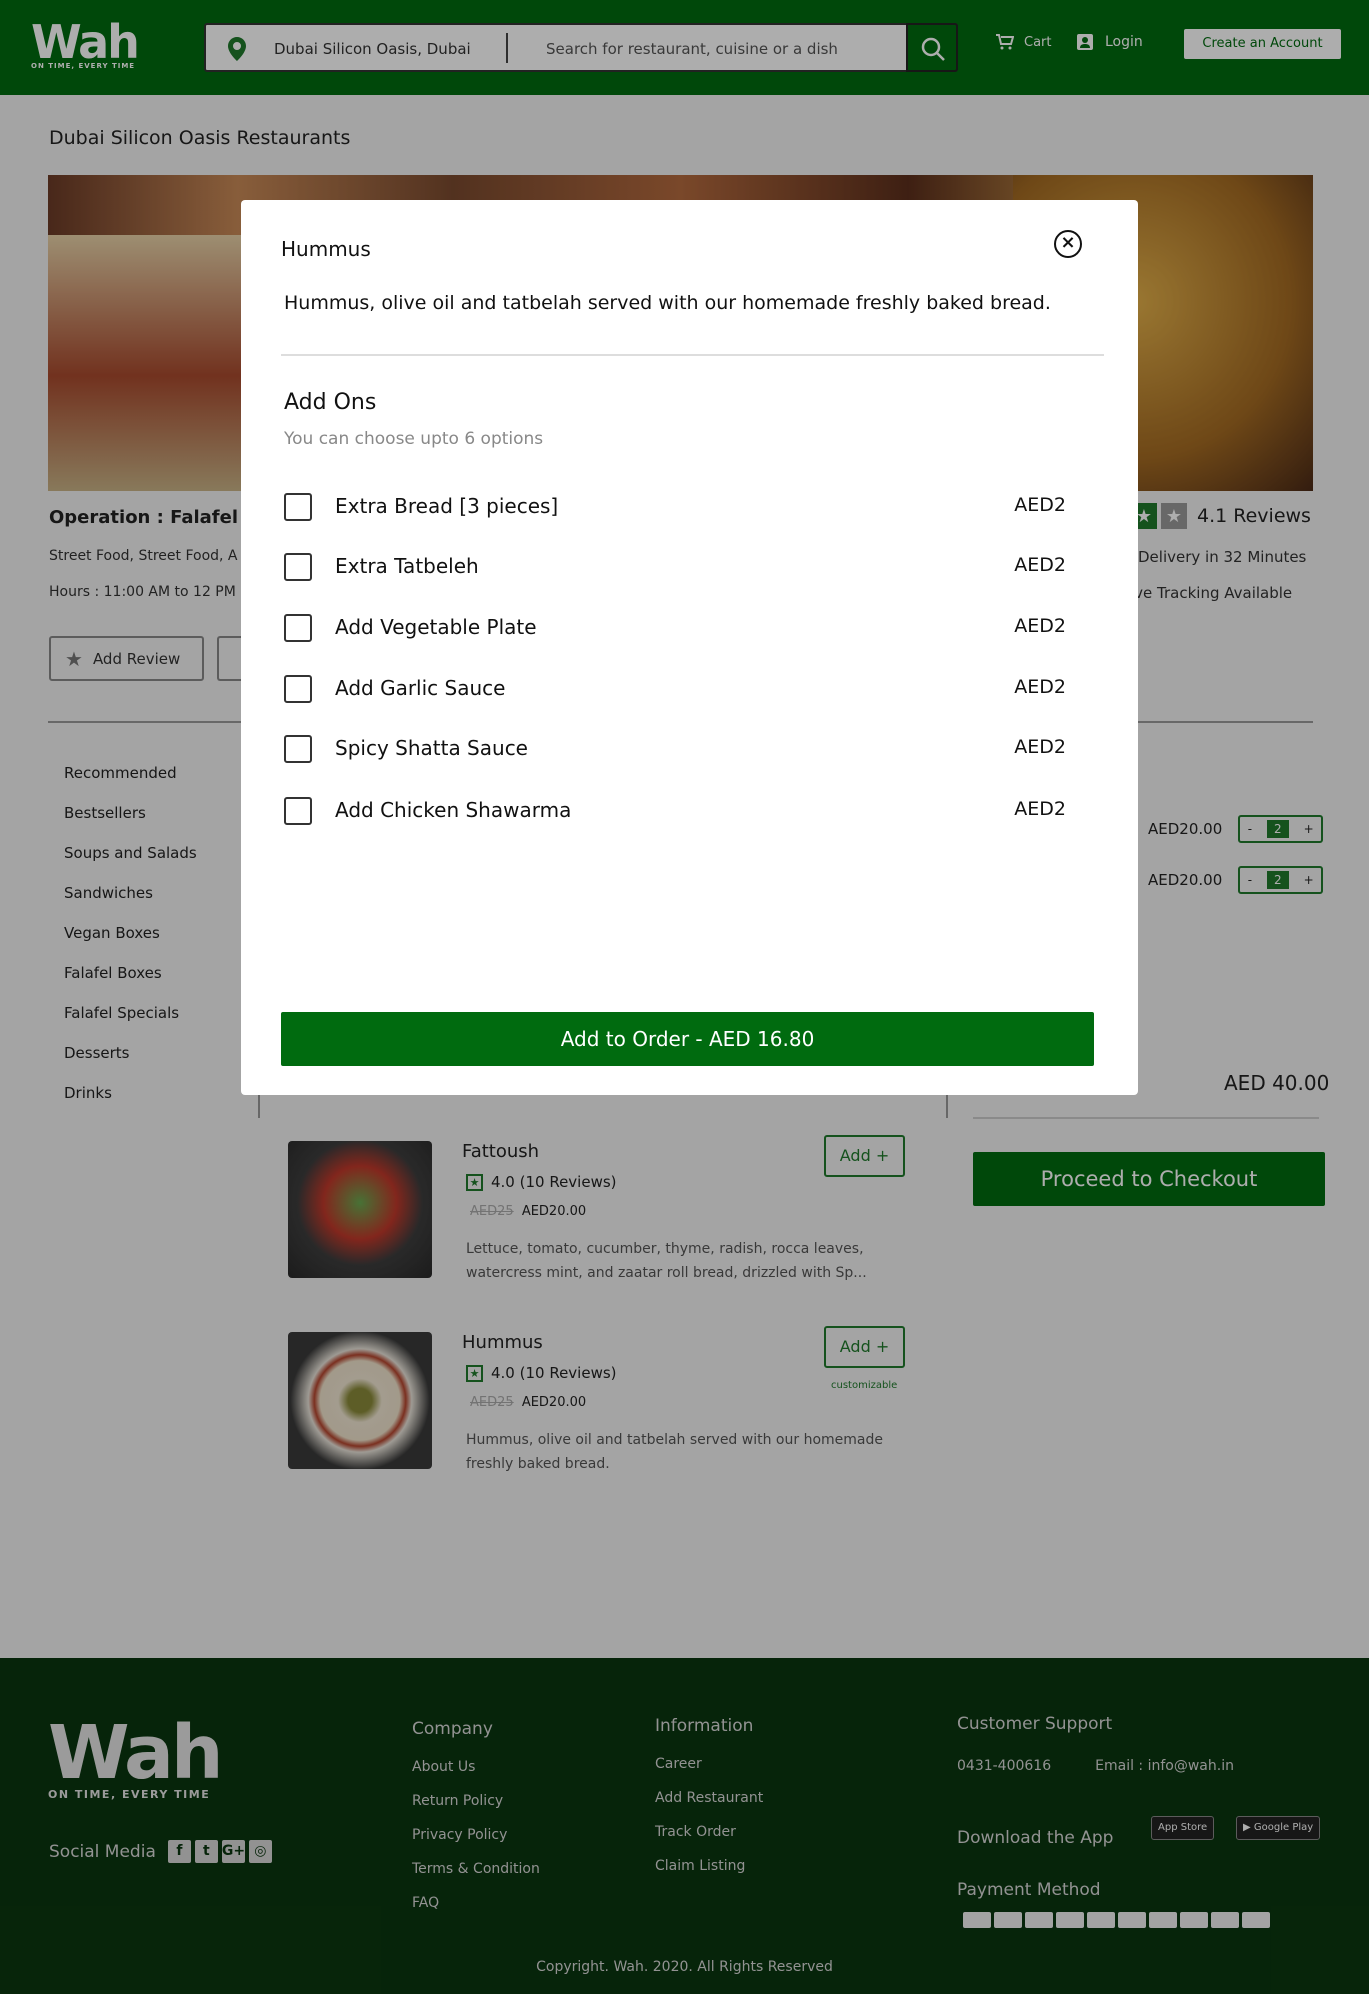  What do you see at coordinates (330, 402) in the screenshot?
I see `addons-title: Add Ons` at bounding box center [330, 402].